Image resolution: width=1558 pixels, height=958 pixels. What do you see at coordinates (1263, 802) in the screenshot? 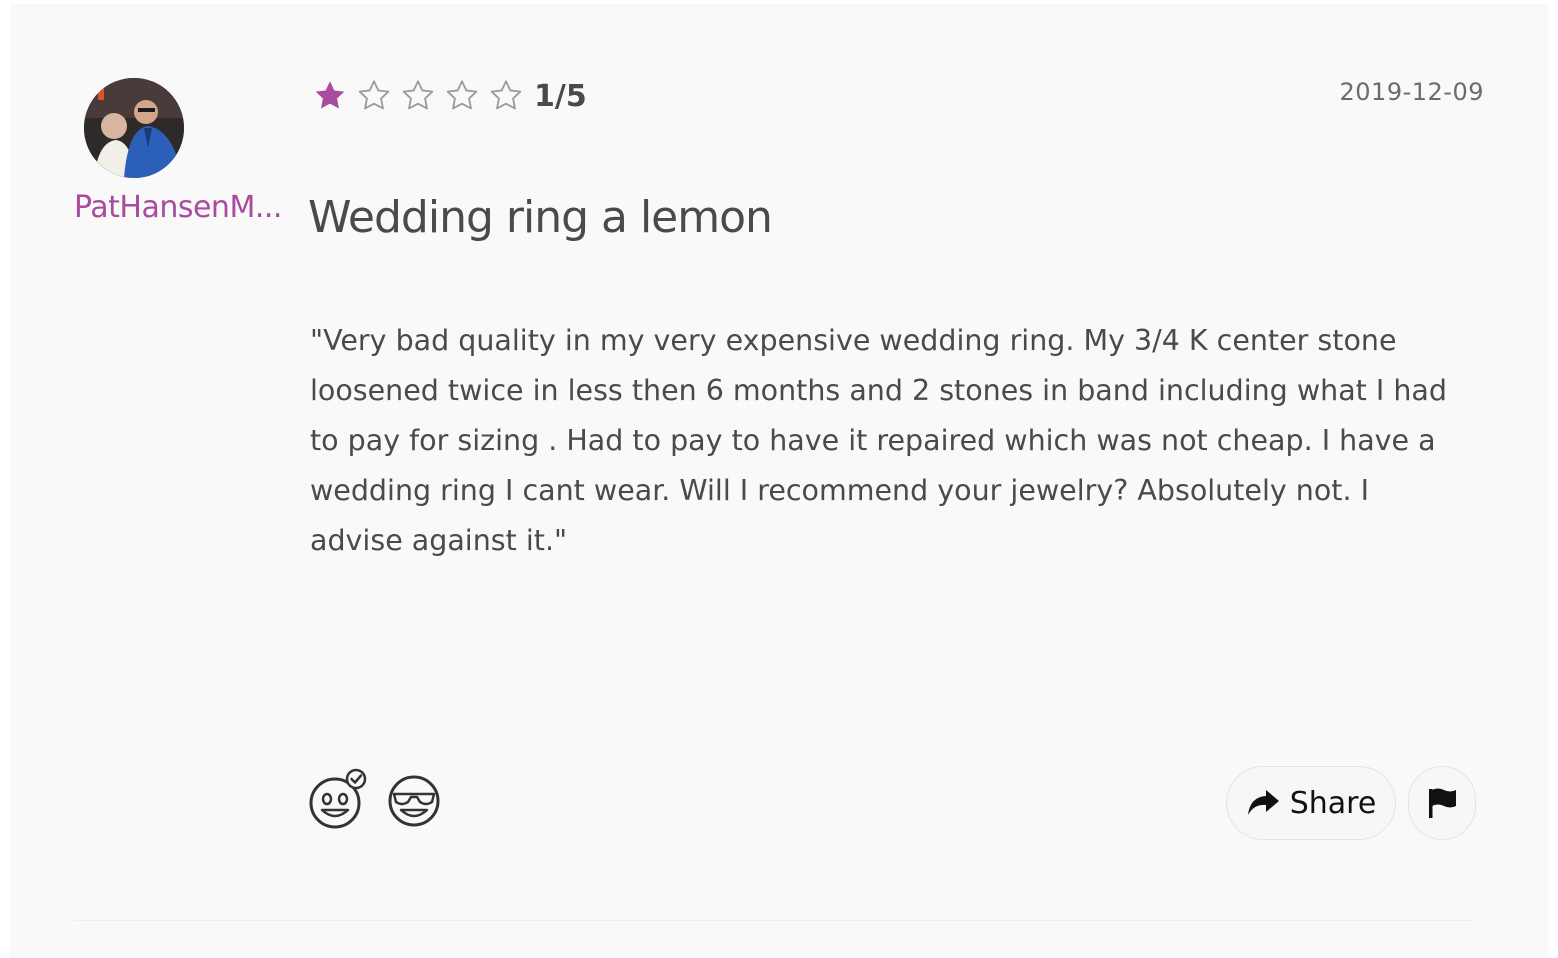
I see `share-arrow-icon` at bounding box center [1263, 802].